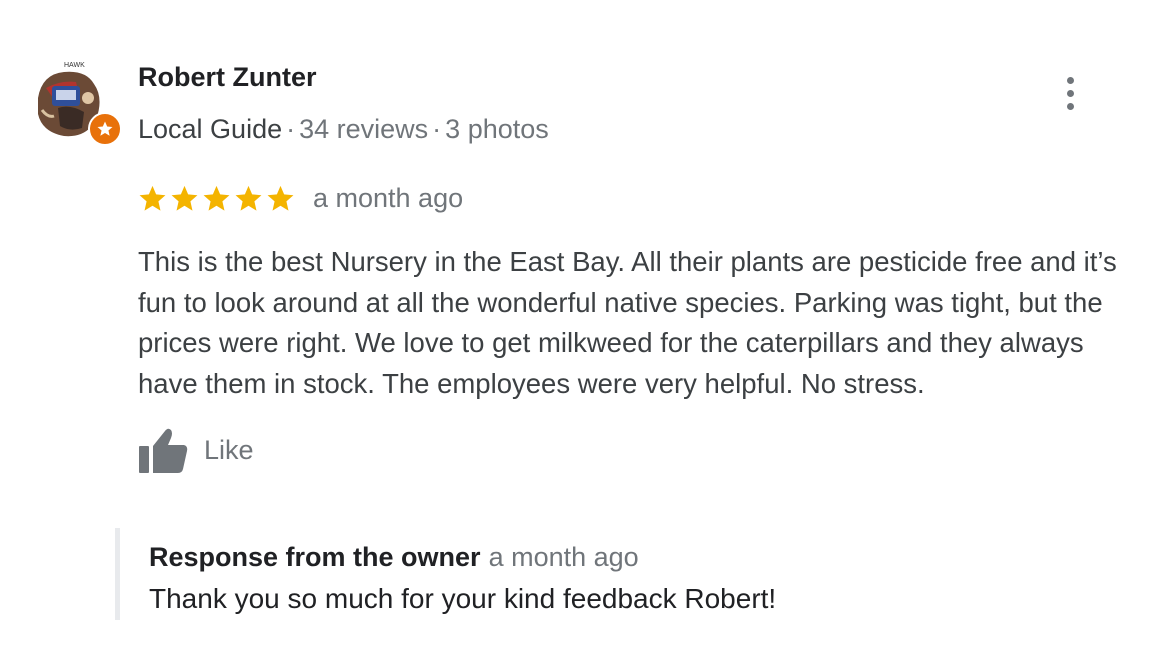 This screenshot has height=663, width=1169. Describe the element at coordinates (210, 129) in the screenshot. I see `local-guide-label: Local Guide` at that location.